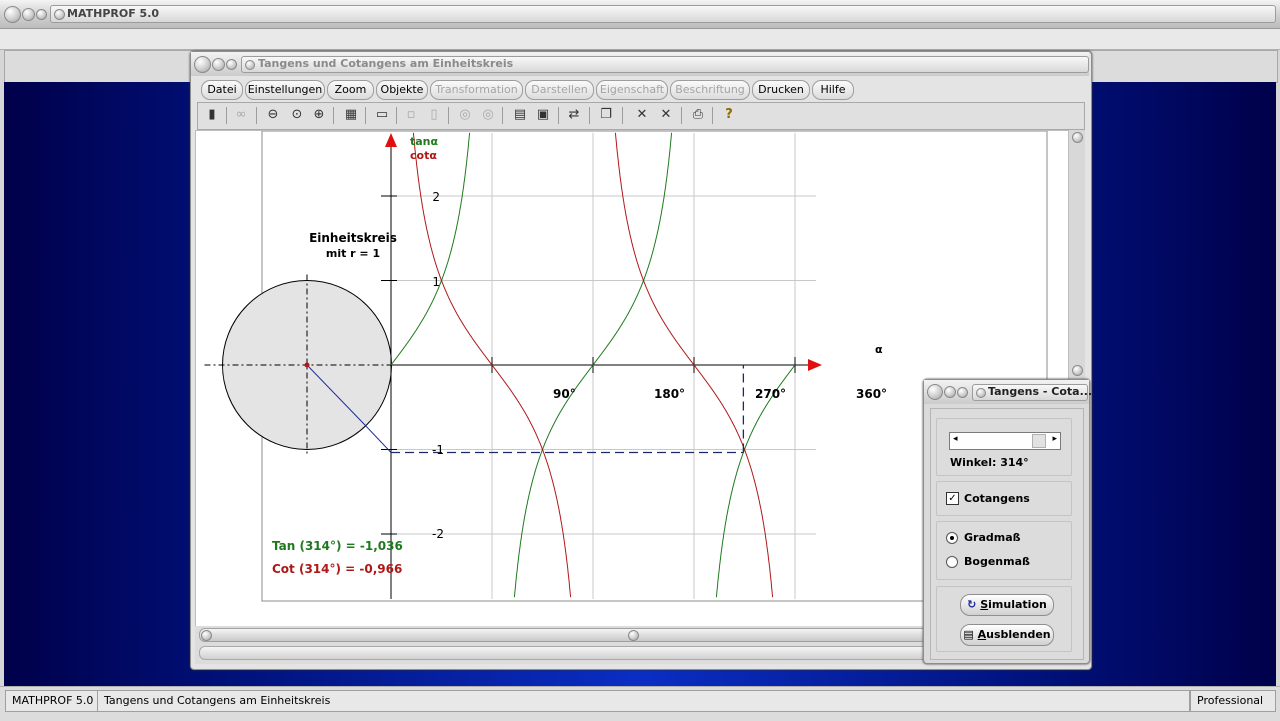 The image size is (1280, 721). I want to click on radio-gradmass-label: Gradmaß, so click(992, 537).